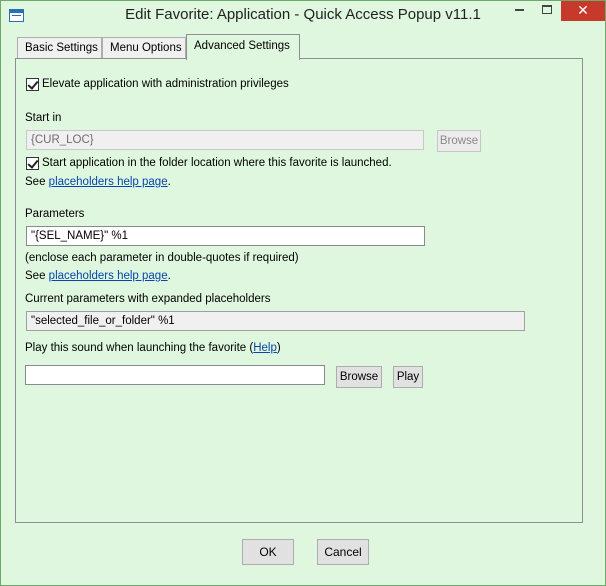 Image resolution: width=606 pixels, height=586 pixels. Describe the element at coordinates (243, 47) in the screenshot. I see `tab-advanced-settings: Advanced Settings` at that location.